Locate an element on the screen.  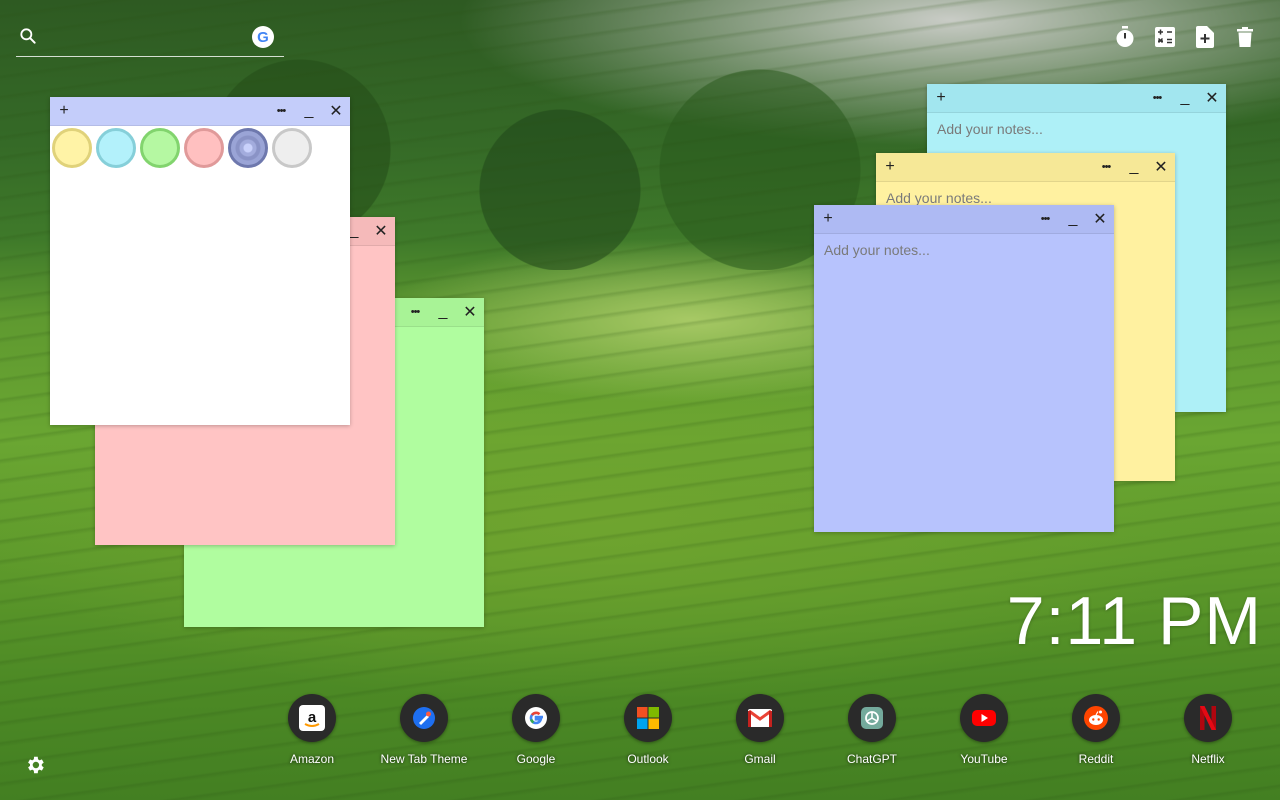
chatgpt-icon is located at coordinates (872, 718).